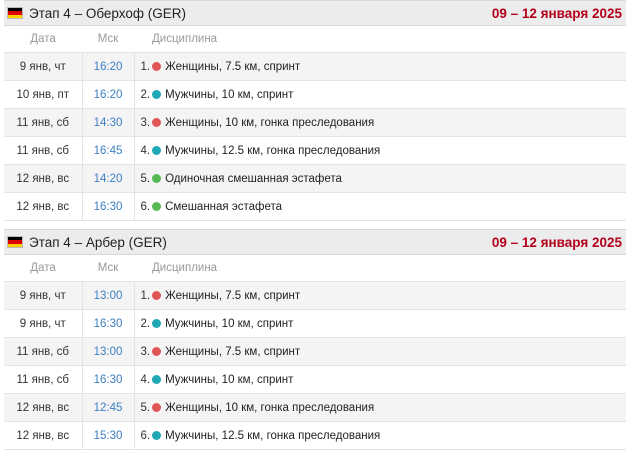  Describe the element at coordinates (380, 407) in the screenshot. I see `race-discipline-cell: 5. Женщины, 10 км, гонка преследования` at that location.